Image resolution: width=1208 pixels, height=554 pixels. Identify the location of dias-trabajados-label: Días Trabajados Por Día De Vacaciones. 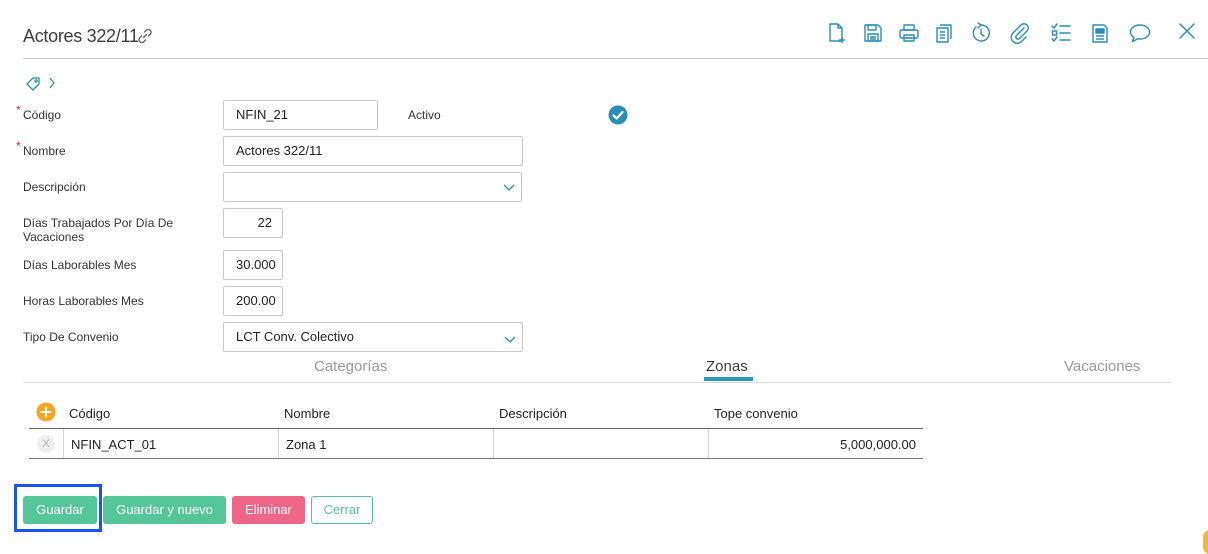
(98, 230).